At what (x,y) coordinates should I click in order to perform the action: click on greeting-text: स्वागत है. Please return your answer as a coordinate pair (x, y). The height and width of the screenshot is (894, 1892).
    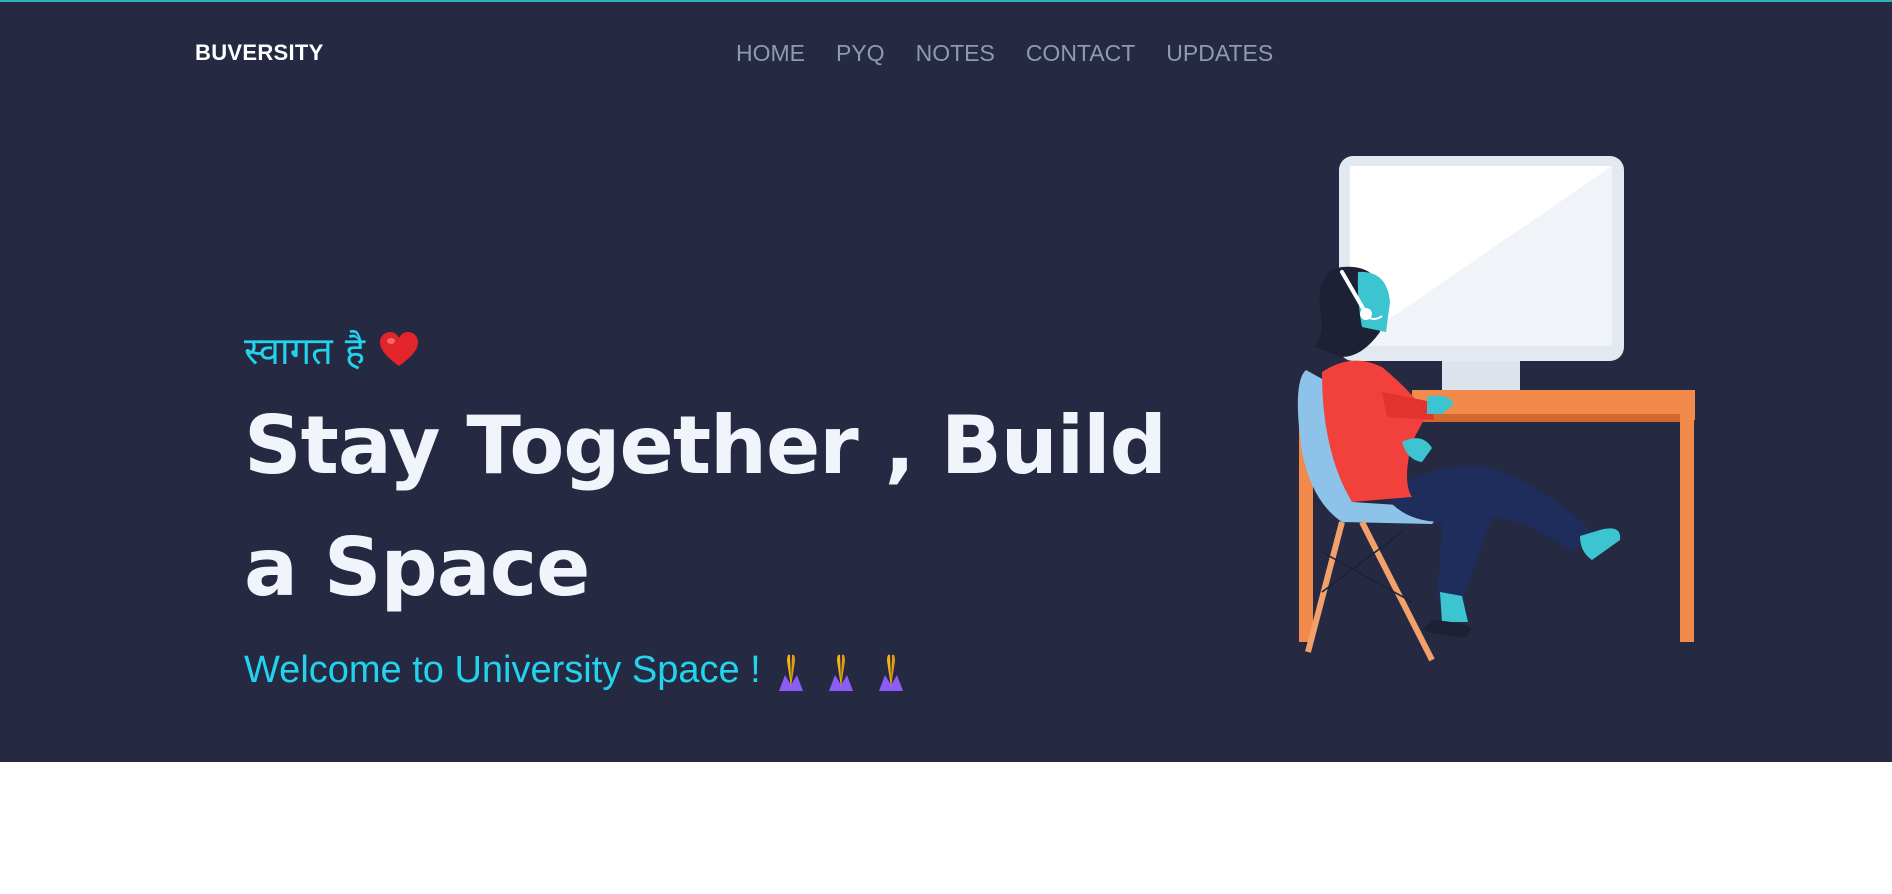
    Looking at the image, I should click on (305, 351).